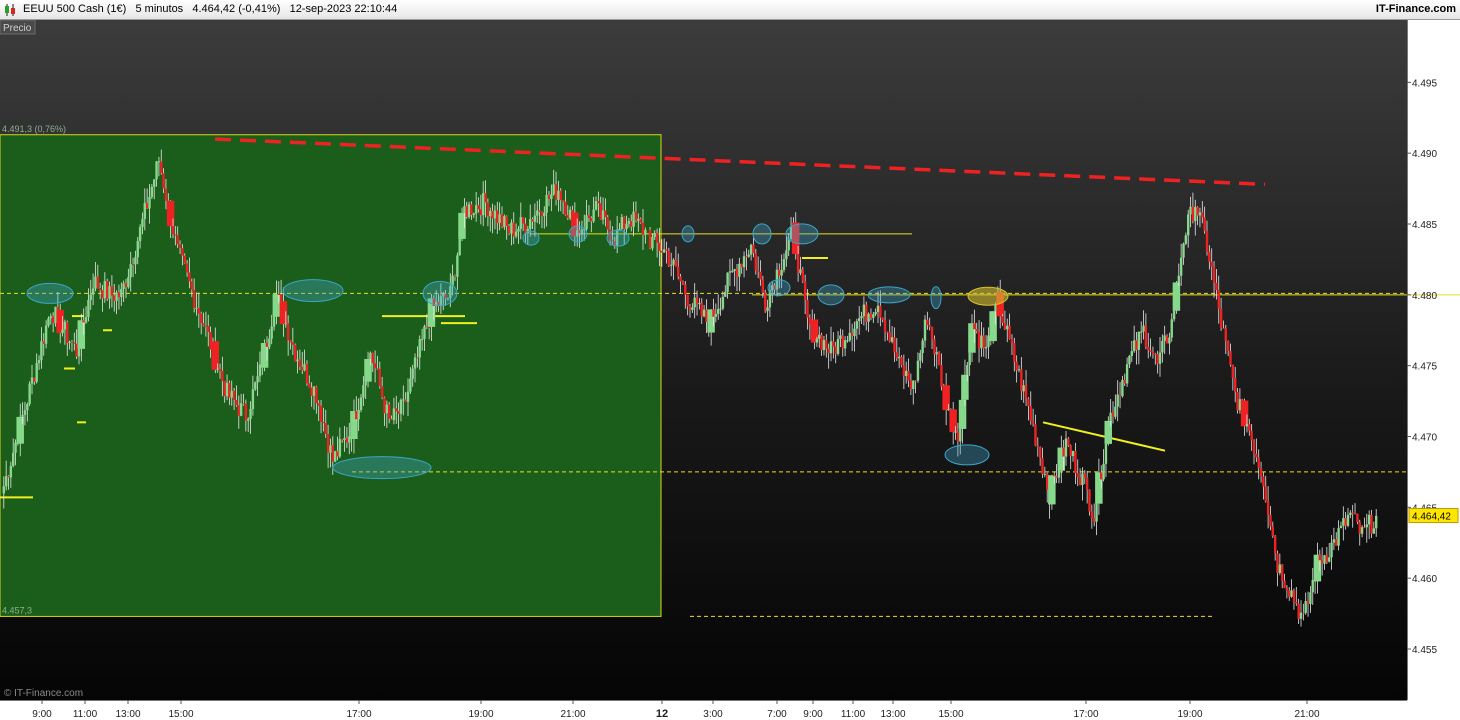 Image resolution: width=1460 pixels, height=720 pixels. Describe the element at coordinates (1424, 154) in the screenshot. I see `price-tick-label: 4.490` at that location.